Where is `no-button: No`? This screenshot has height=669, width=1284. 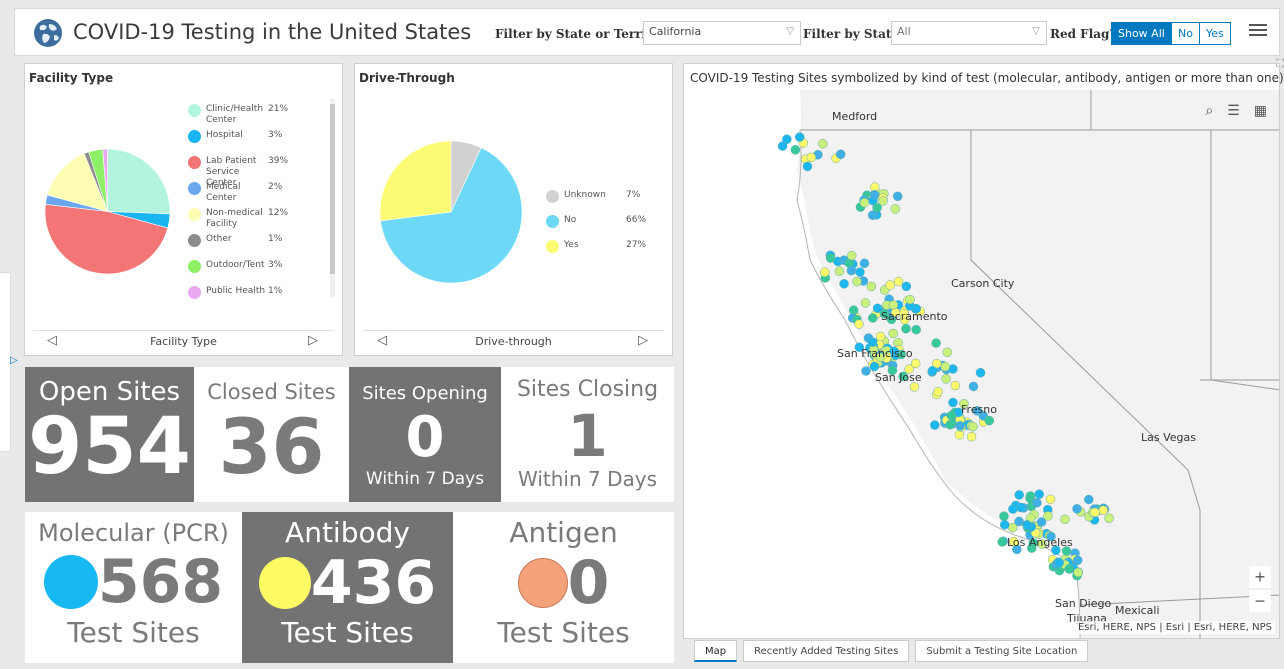
no-button: No is located at coordinates (1185, 33).